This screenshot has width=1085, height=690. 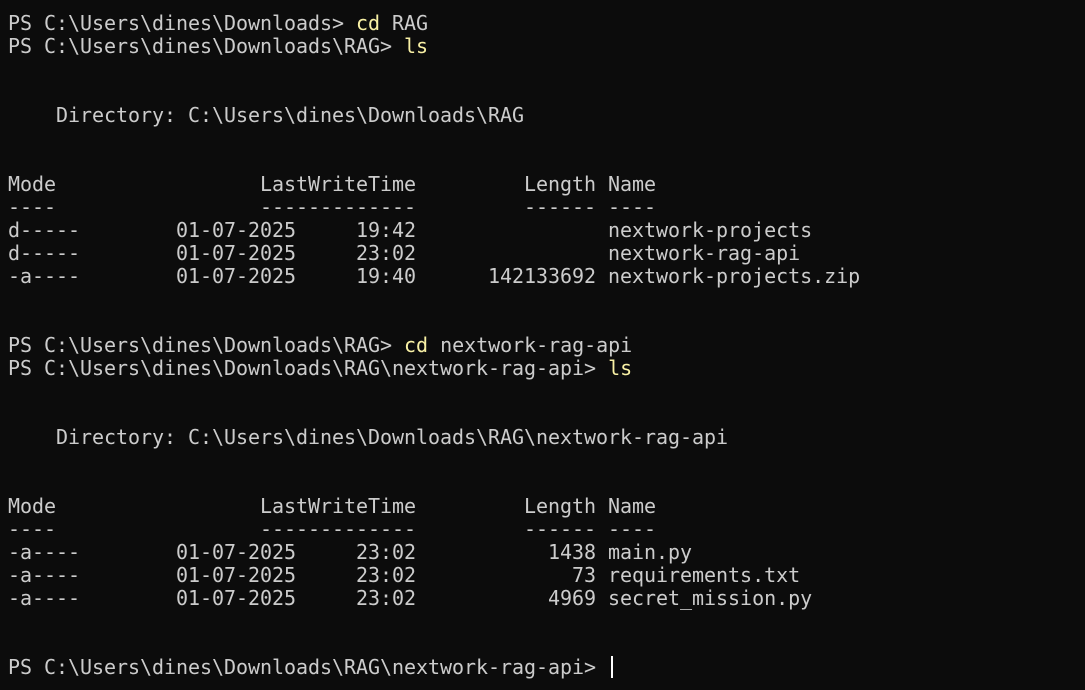 What do you see at coordinates (350, 552) in the screenshot?
I see `listing-row: -a---- 01-07-2025 23:02 1438 main.py` at bounding box center [350, 552].